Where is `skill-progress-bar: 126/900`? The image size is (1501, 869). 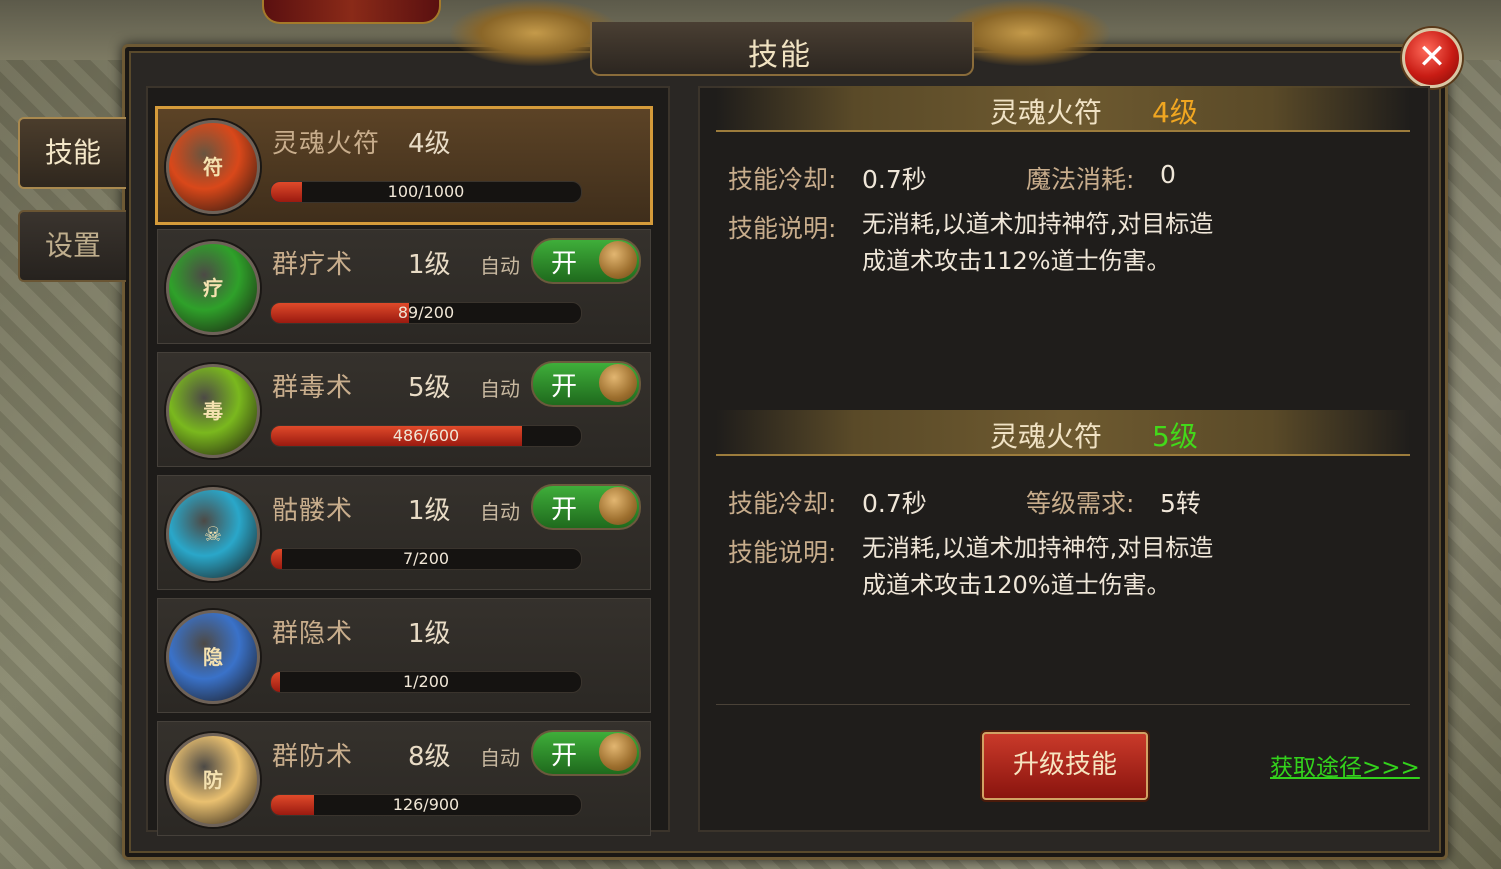 skill-progress-bar: 126/900 is located at coordinates (426, 805).